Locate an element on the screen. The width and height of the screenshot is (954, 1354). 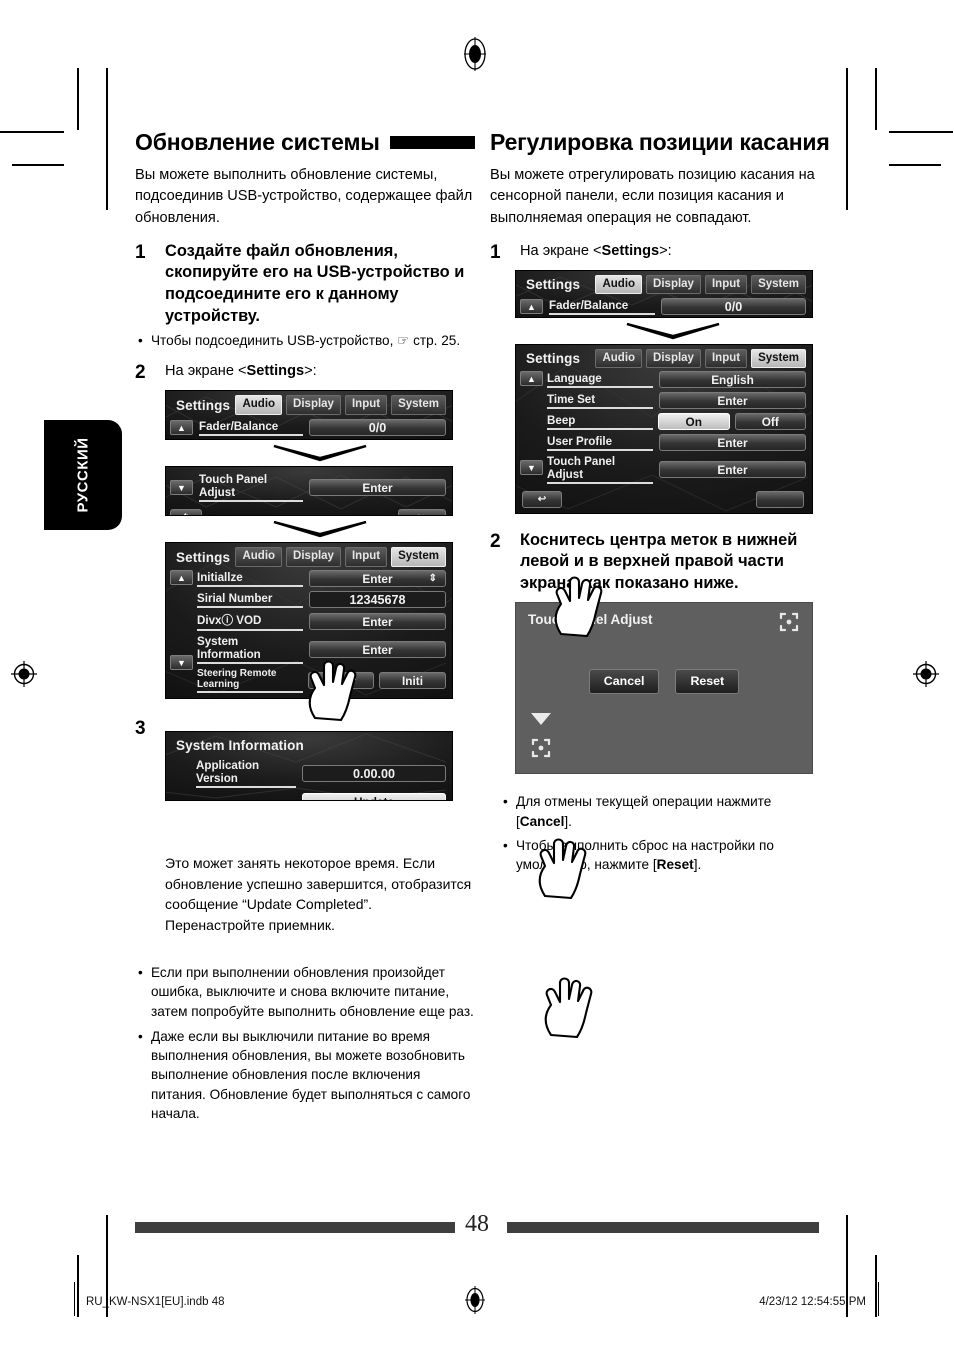
table-row: System Information Enter is located at coordinates (321, 650).